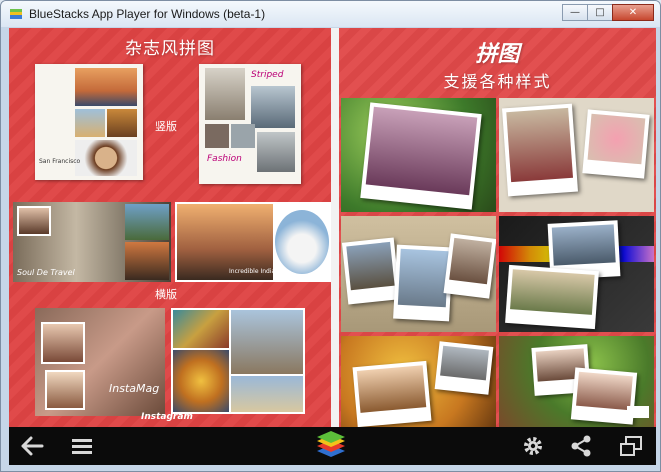 The height and width of the screenshot is (472, 661). I want to click on travel-collage: Soul De Travel, so click(92, 242).